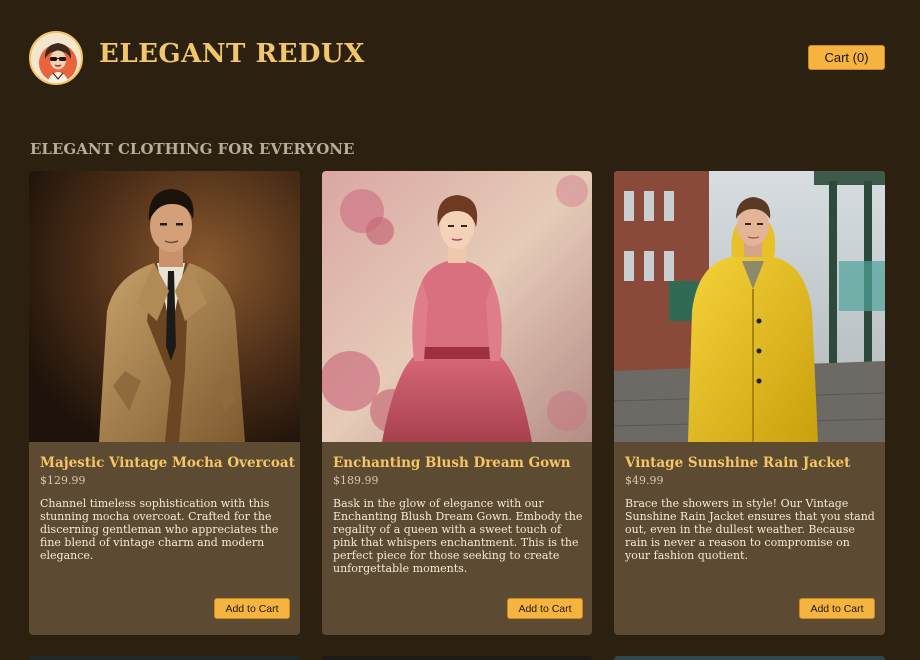 This screenshot has width=920, height=660. Describe the element at coordinates (192, 149) in the screenshot. I see `section-title: ELEGANT CLOTHING FOR EVERYONE` at that location.